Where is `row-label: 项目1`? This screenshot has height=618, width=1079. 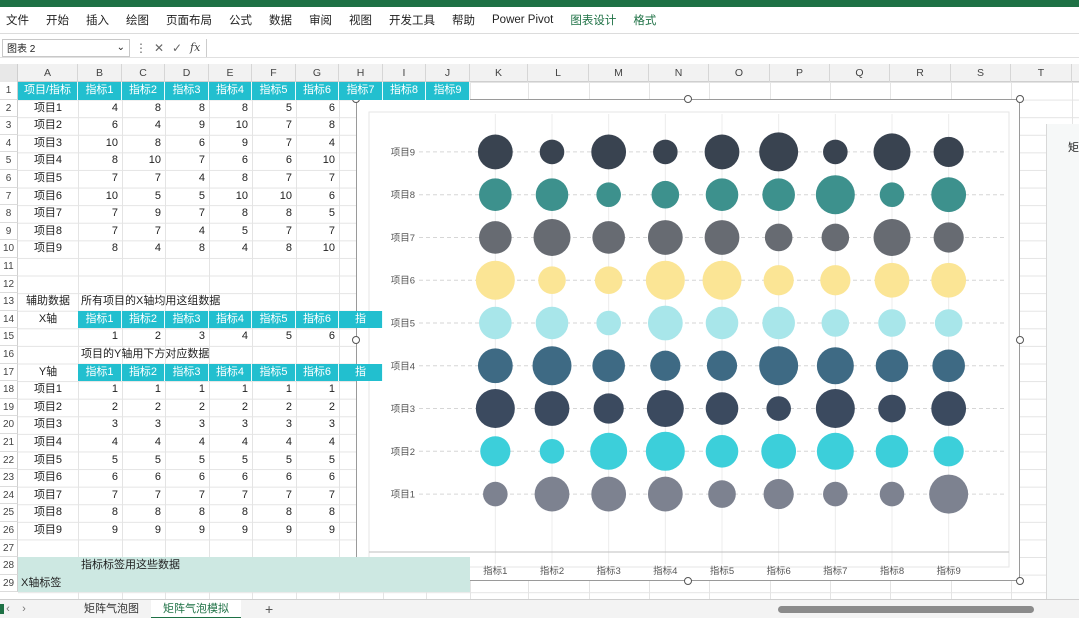
row-label: 项目1 is located at coordinates (48, 109).